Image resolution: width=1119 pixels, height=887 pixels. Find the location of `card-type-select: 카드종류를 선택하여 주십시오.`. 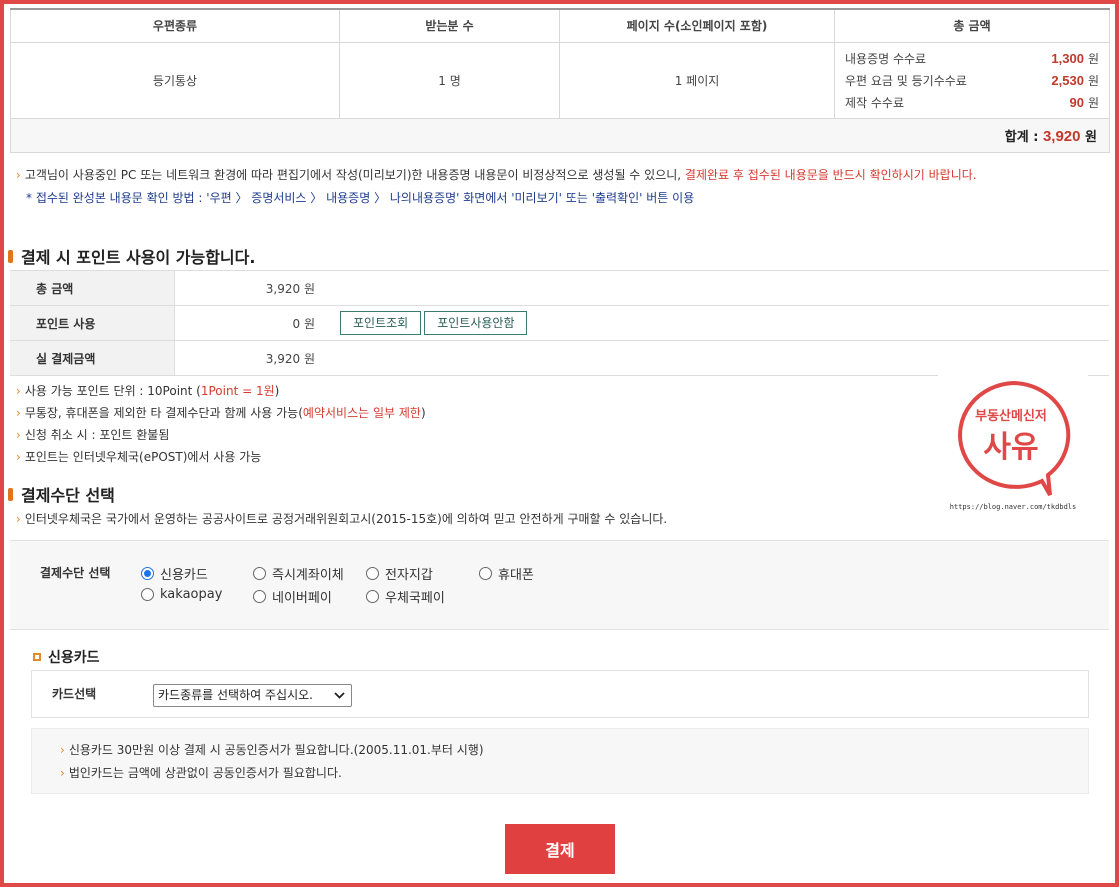

card-type-select: 카드종류를 선택하여 주십시오. is located at coordinates (252, 695).